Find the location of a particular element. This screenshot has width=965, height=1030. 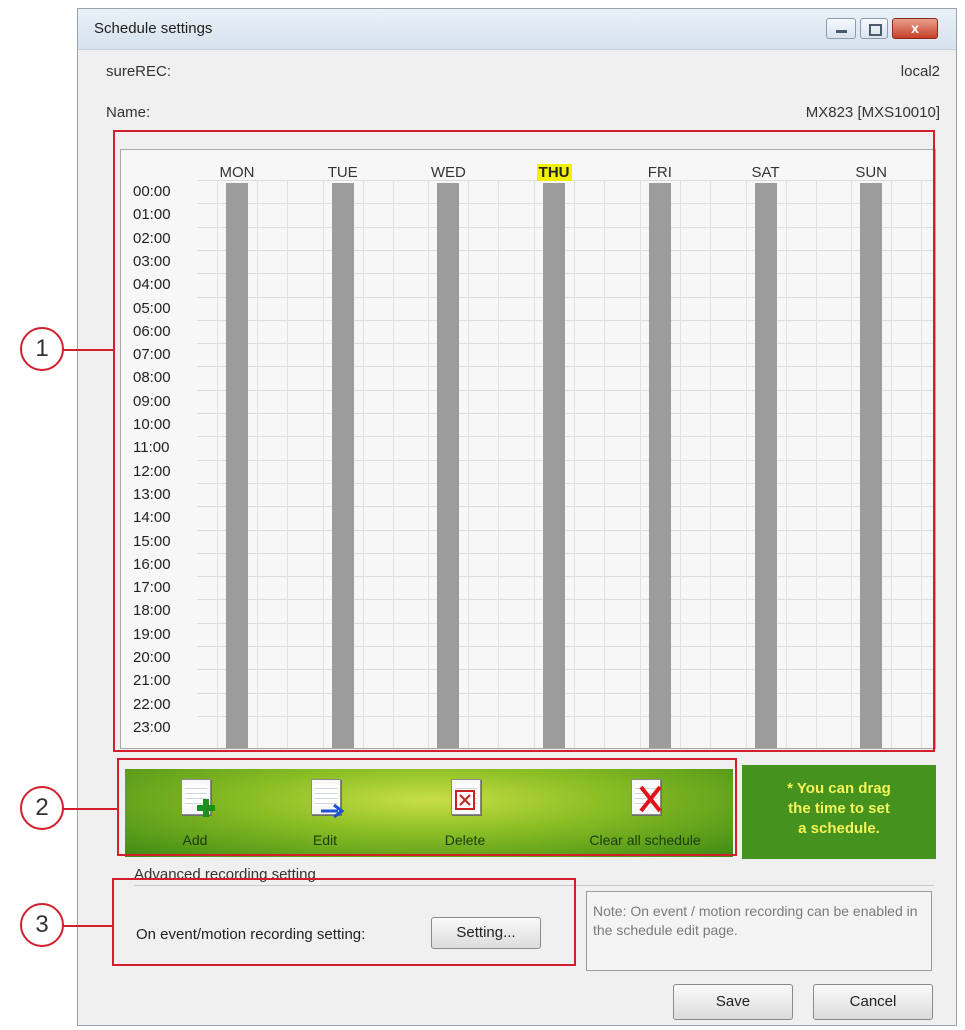

callout-3: 3 is located at coordinates (42, 925).